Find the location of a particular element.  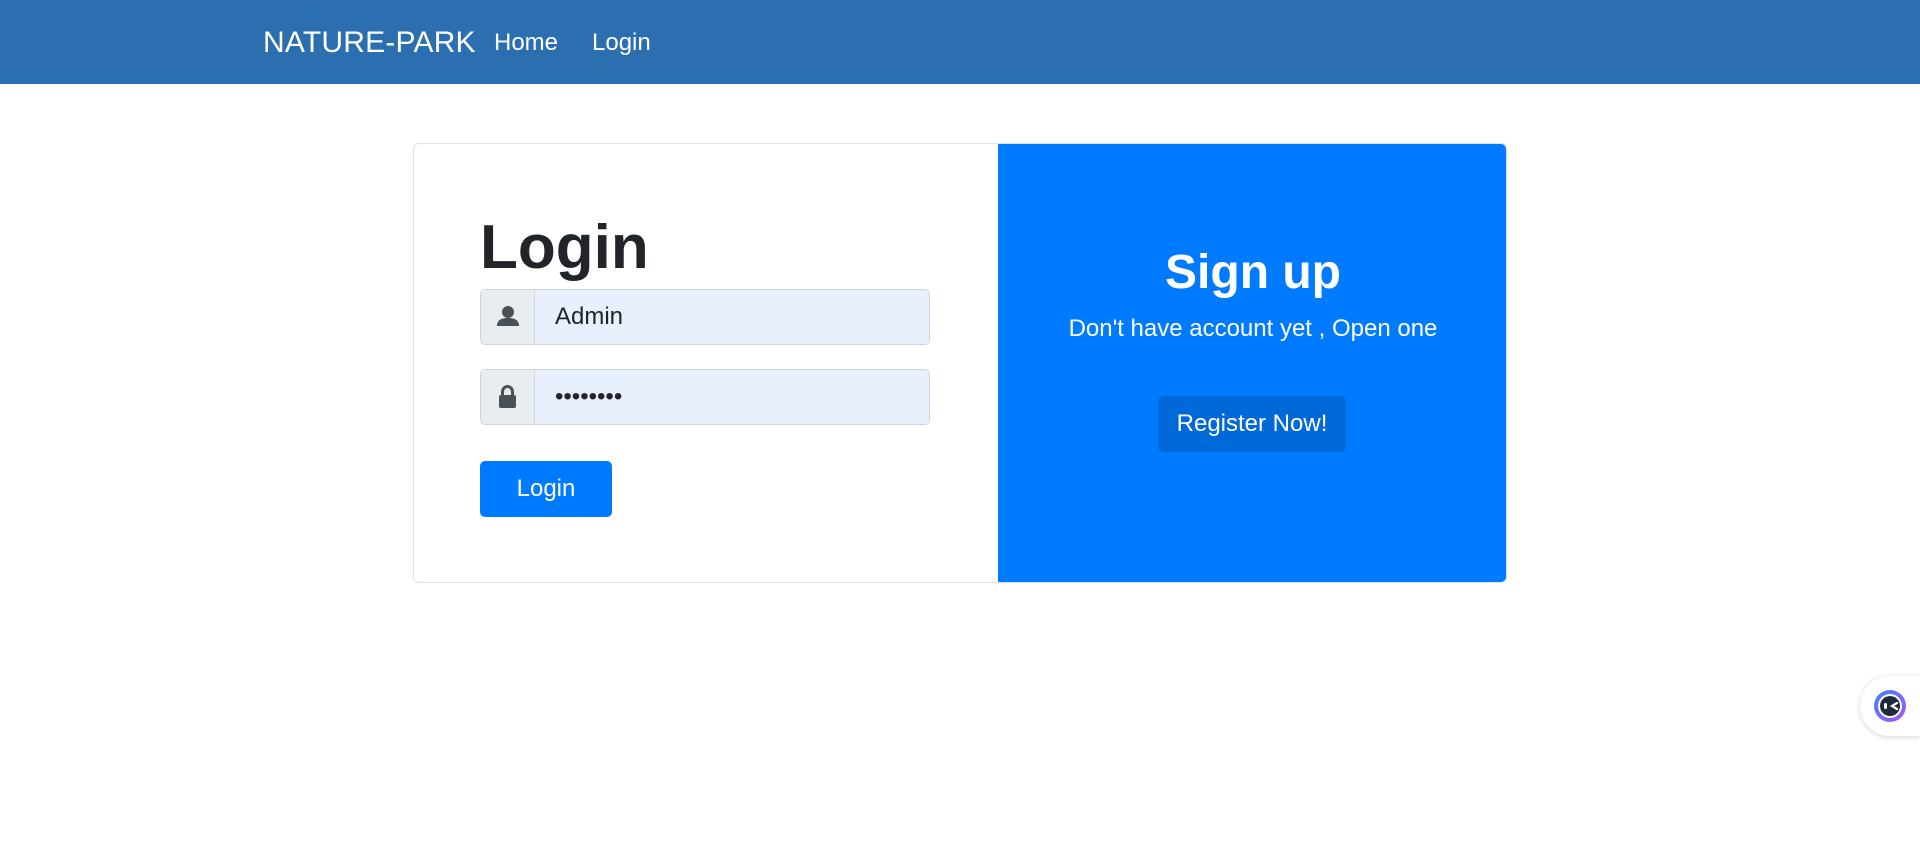

password-addon is located at coordinates (508, 397).